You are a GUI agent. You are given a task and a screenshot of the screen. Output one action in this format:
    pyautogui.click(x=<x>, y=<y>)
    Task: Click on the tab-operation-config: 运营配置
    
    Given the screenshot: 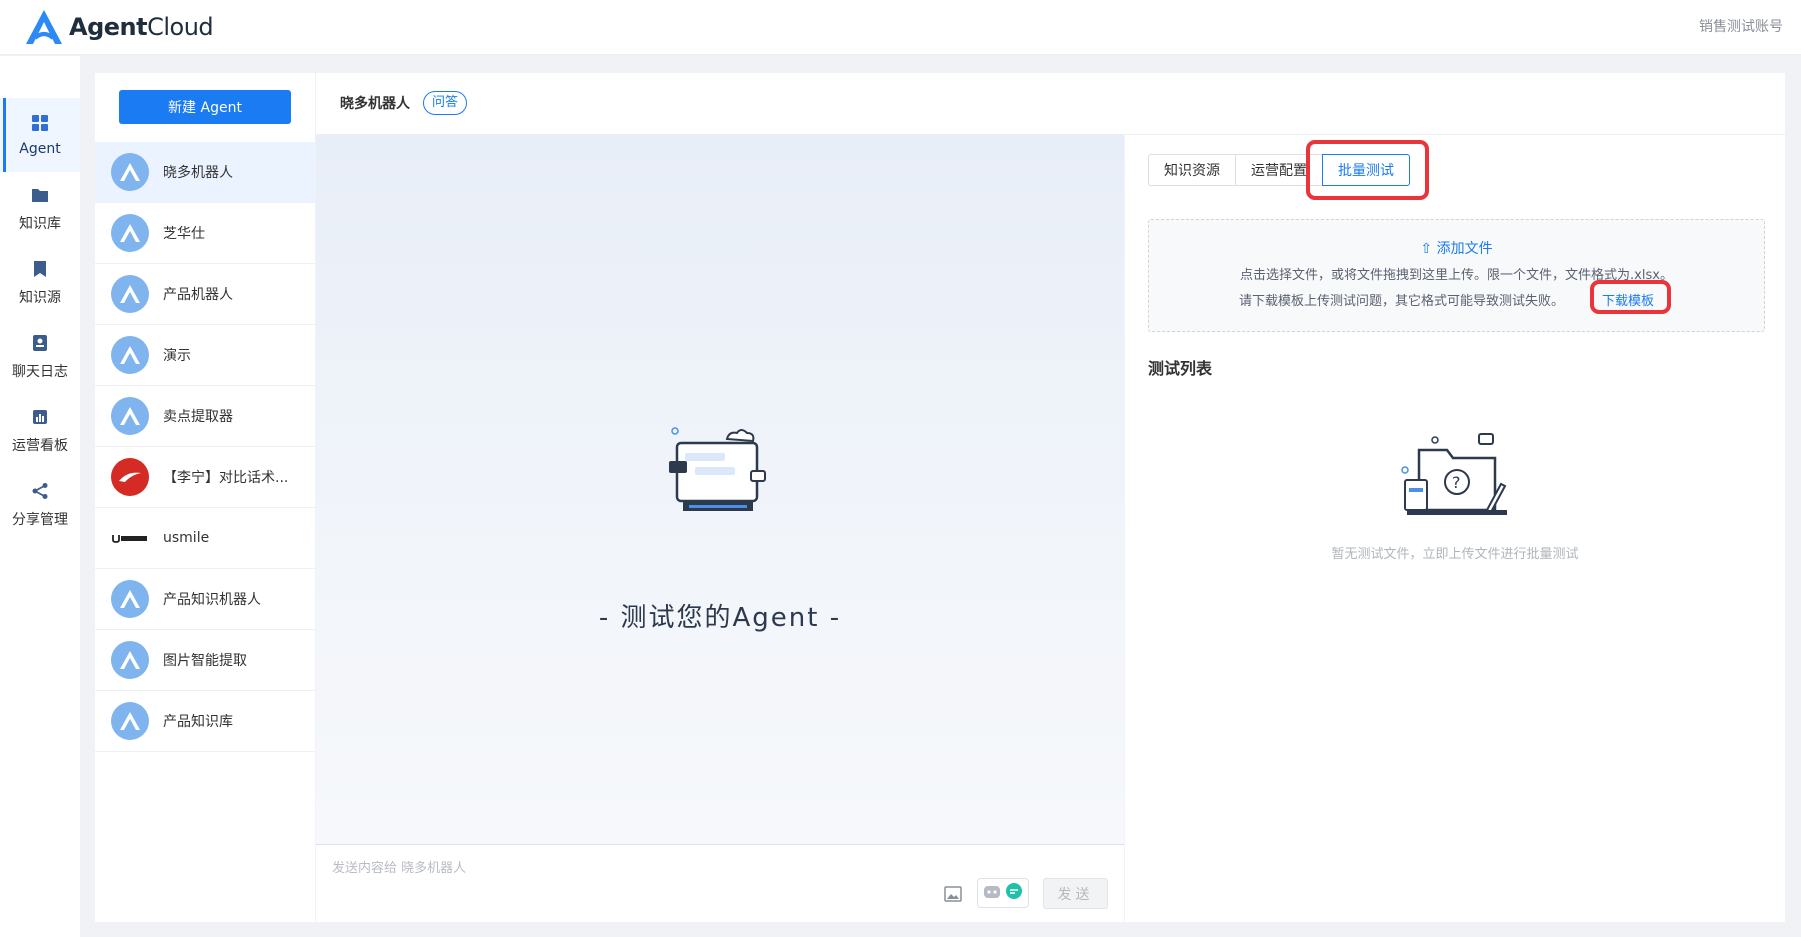 What is the action you would take?
    pyautogui.click(x=1279, y=170)
    